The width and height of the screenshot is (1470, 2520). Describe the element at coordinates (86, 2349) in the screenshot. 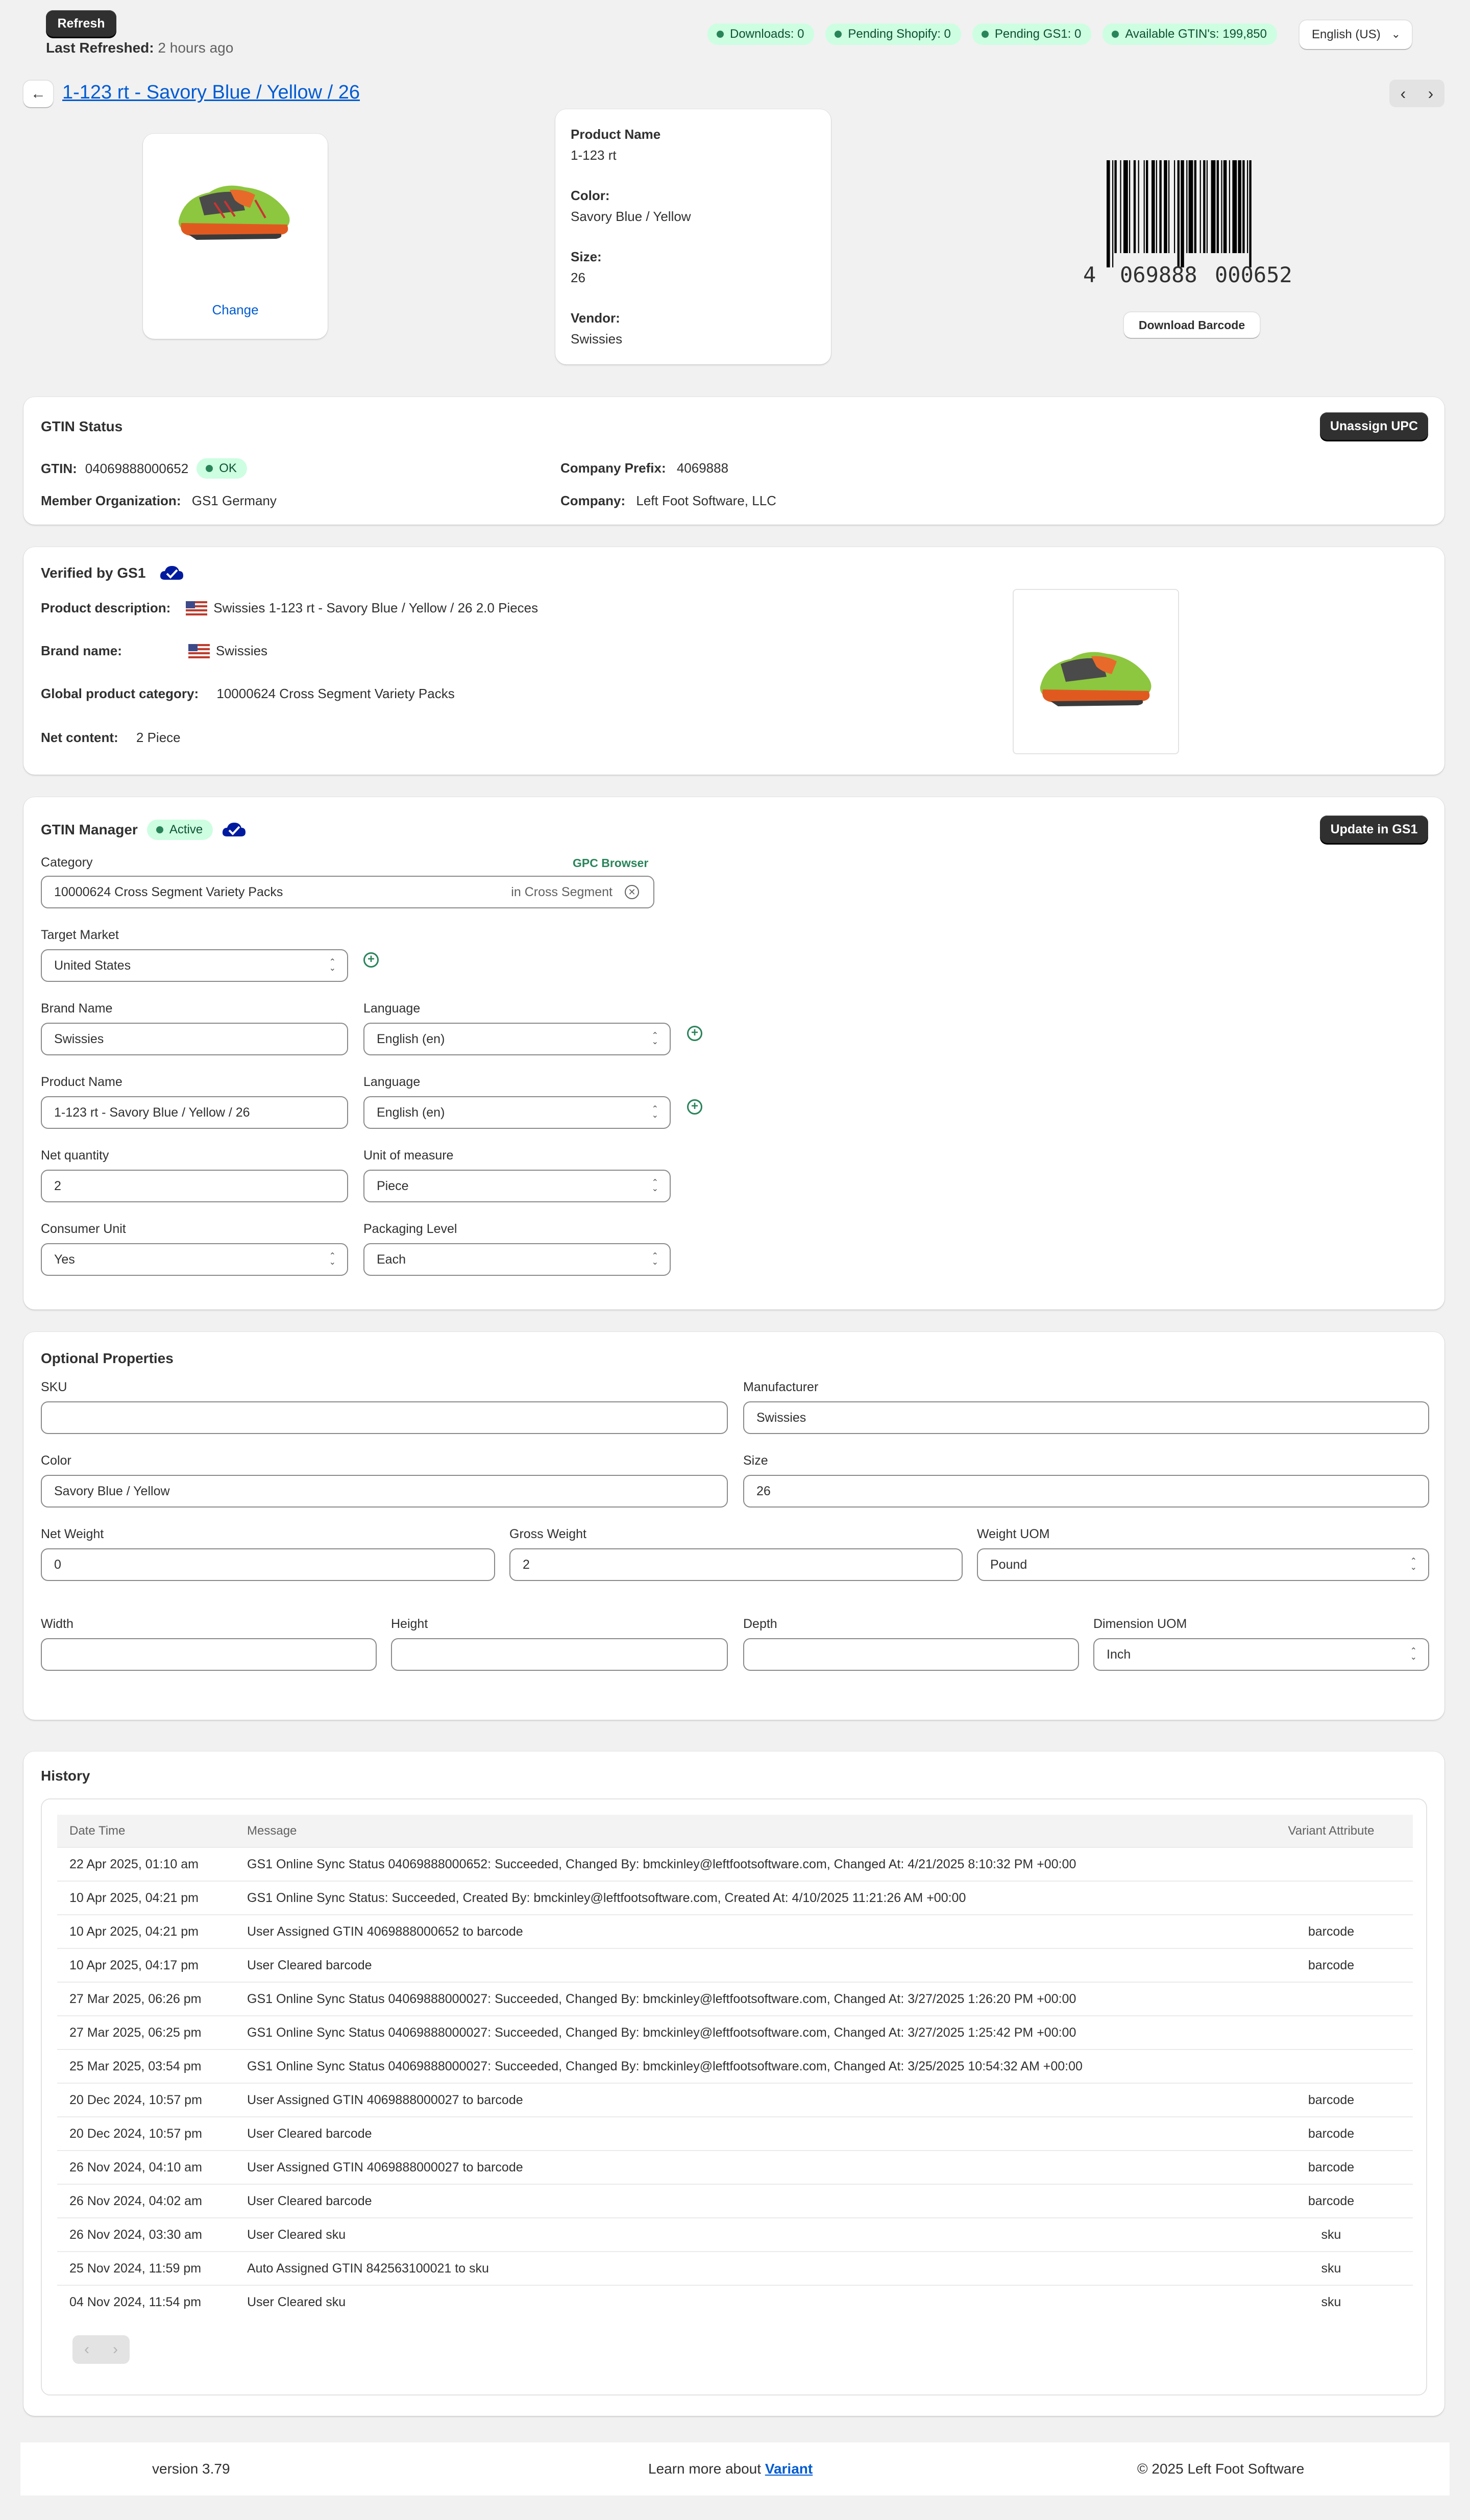

I see `history-prev-button: ‹` at that location.